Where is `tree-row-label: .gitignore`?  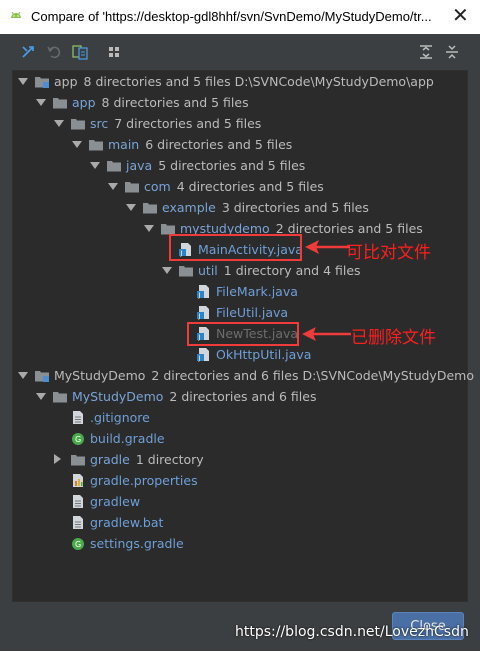 tree-row-label: .gitignore is located at coordinates (120, 417).